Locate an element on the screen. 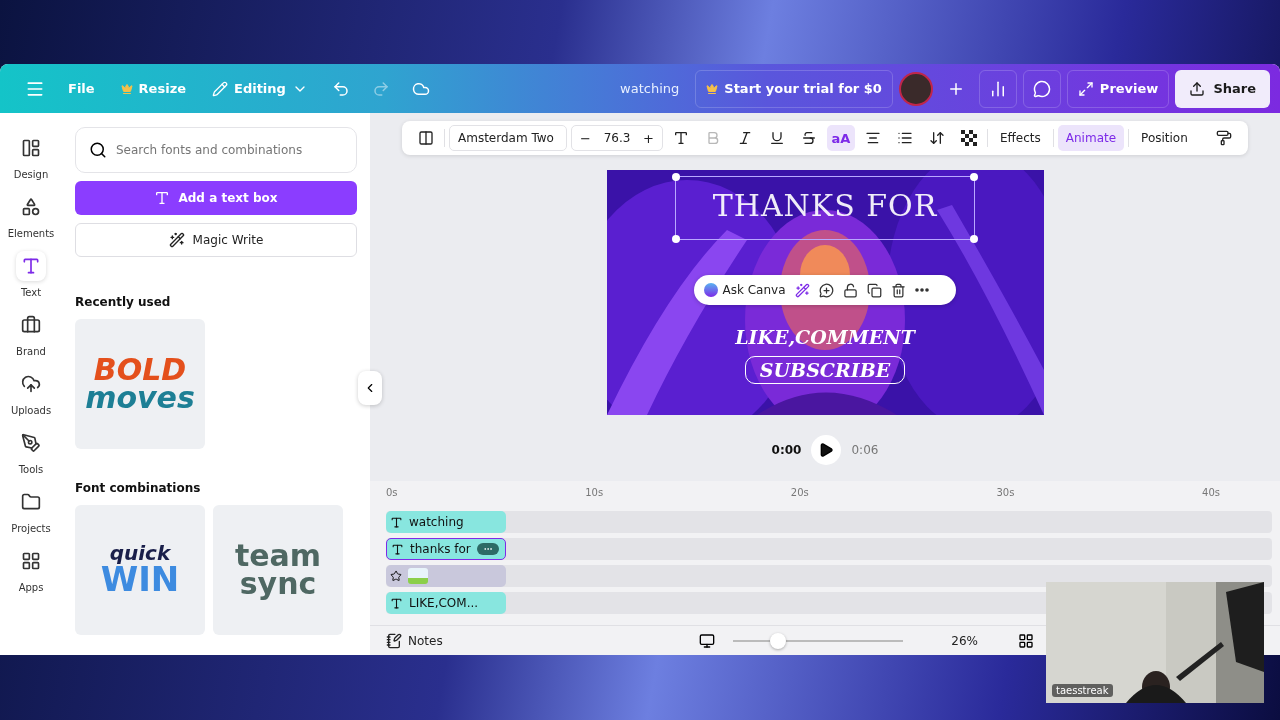  time-tick: 0s is located at coordinates (392, 493).